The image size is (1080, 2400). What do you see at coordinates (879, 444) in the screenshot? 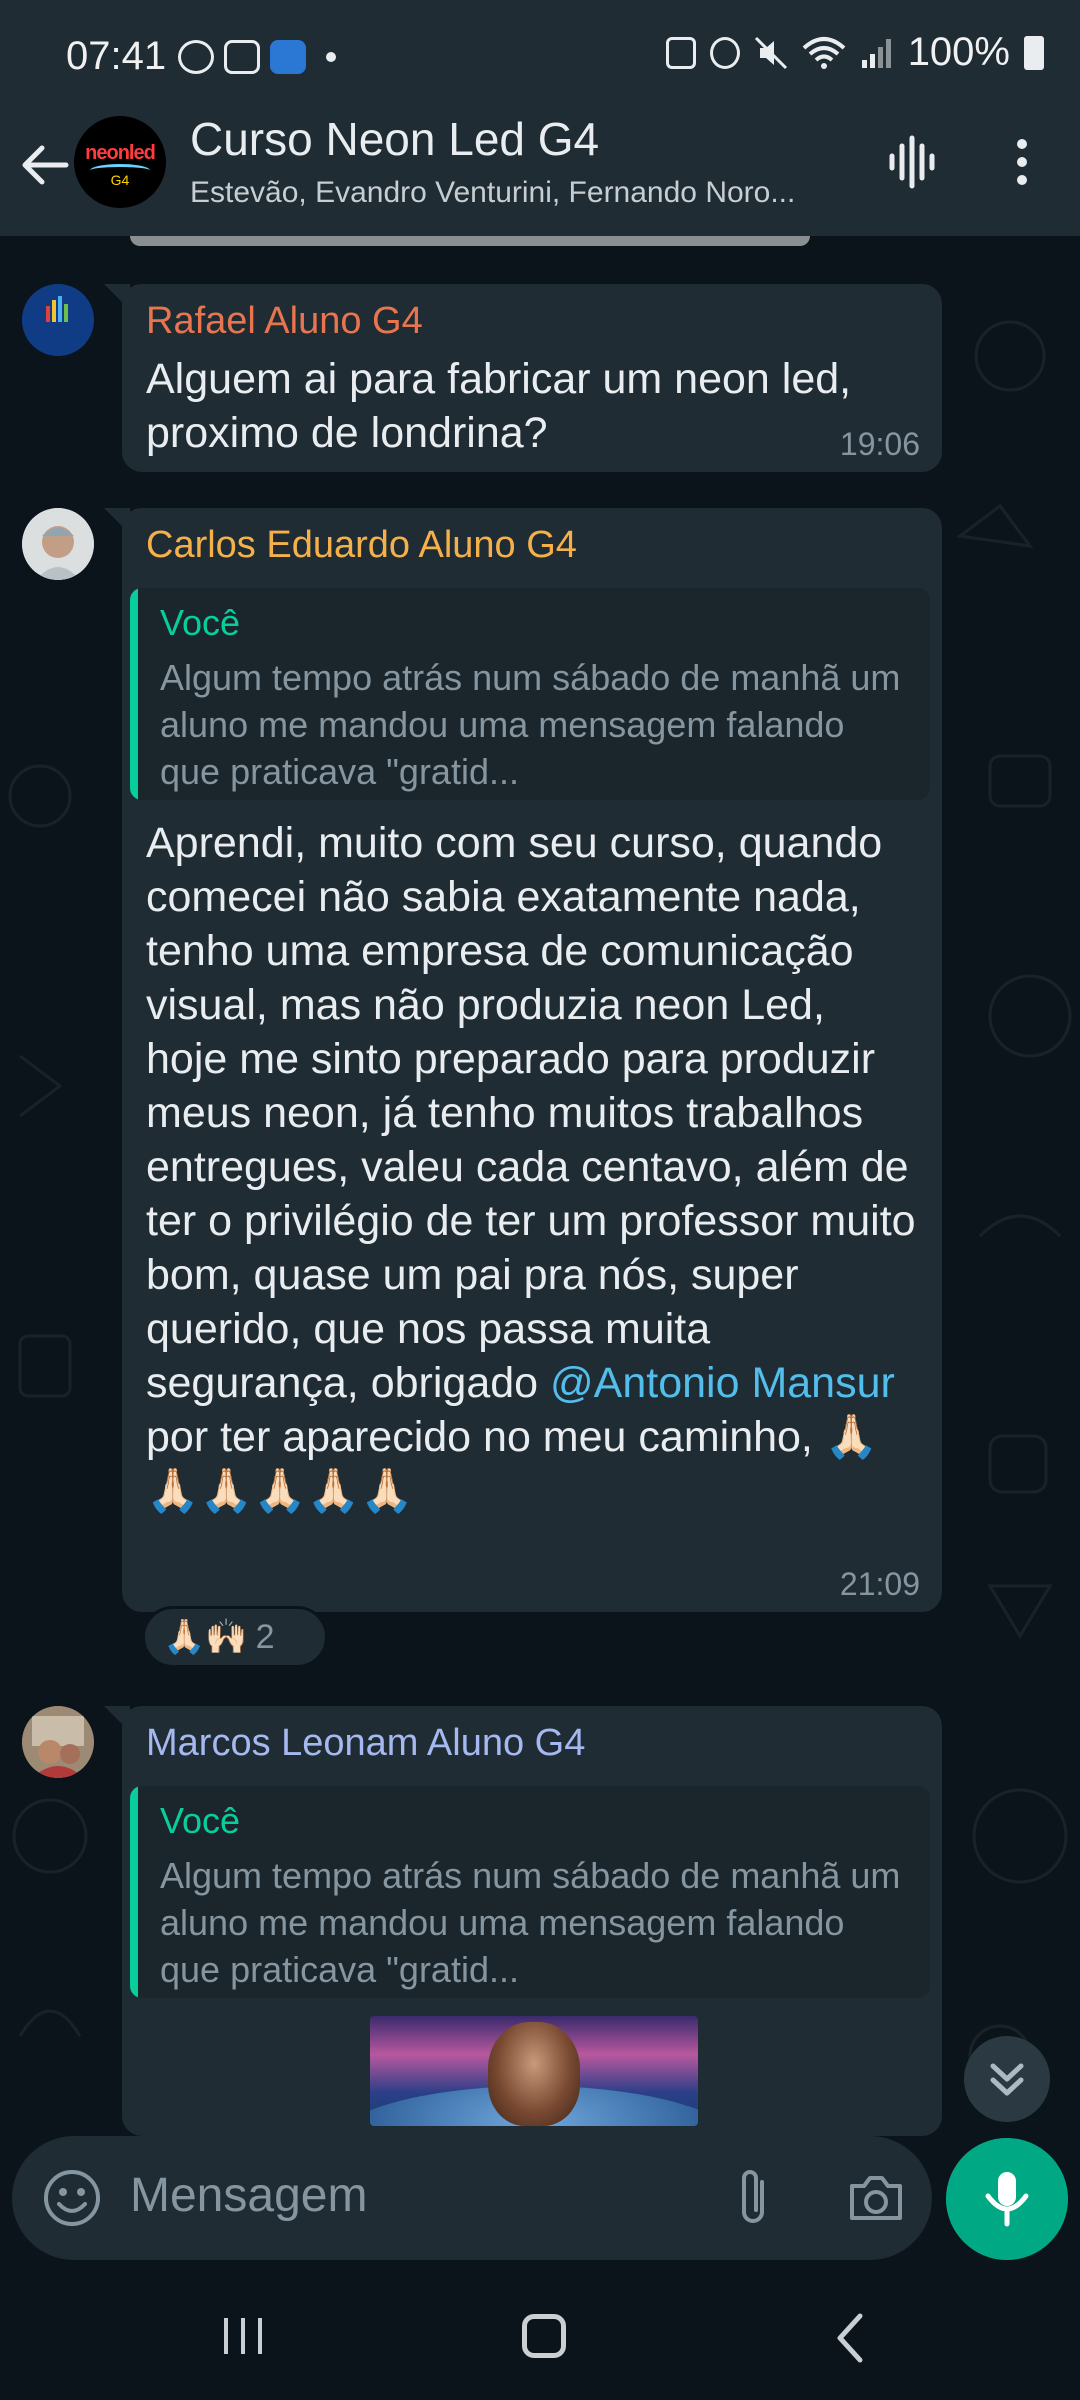
I see `message-time: 19:06` at bounding box center [879, 444].